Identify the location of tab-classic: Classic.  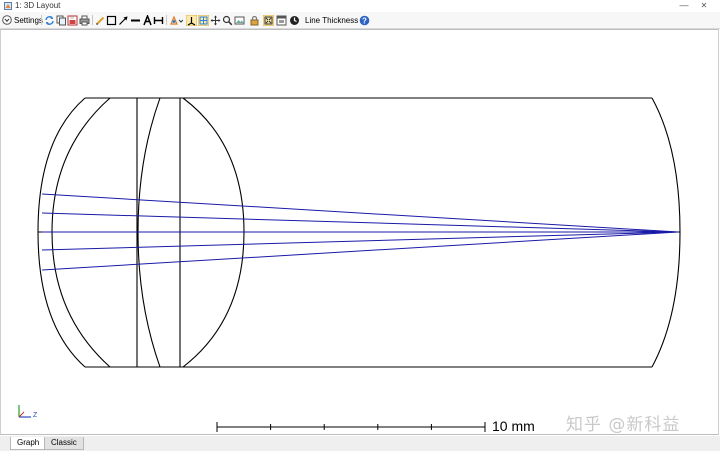
(64, 443).